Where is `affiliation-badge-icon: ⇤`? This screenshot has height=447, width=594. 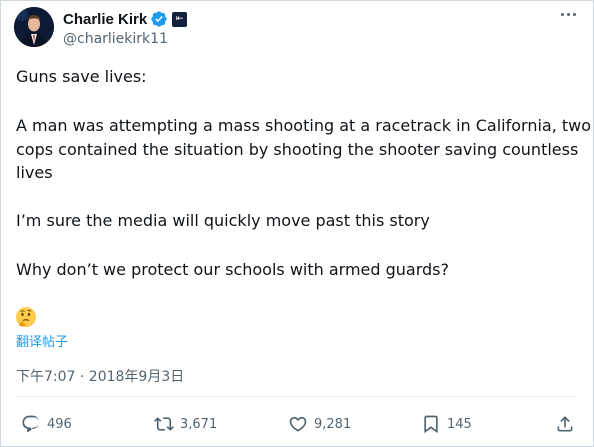
affiliation-badge-icon: ⇤ is located at coordinates (180, 19).